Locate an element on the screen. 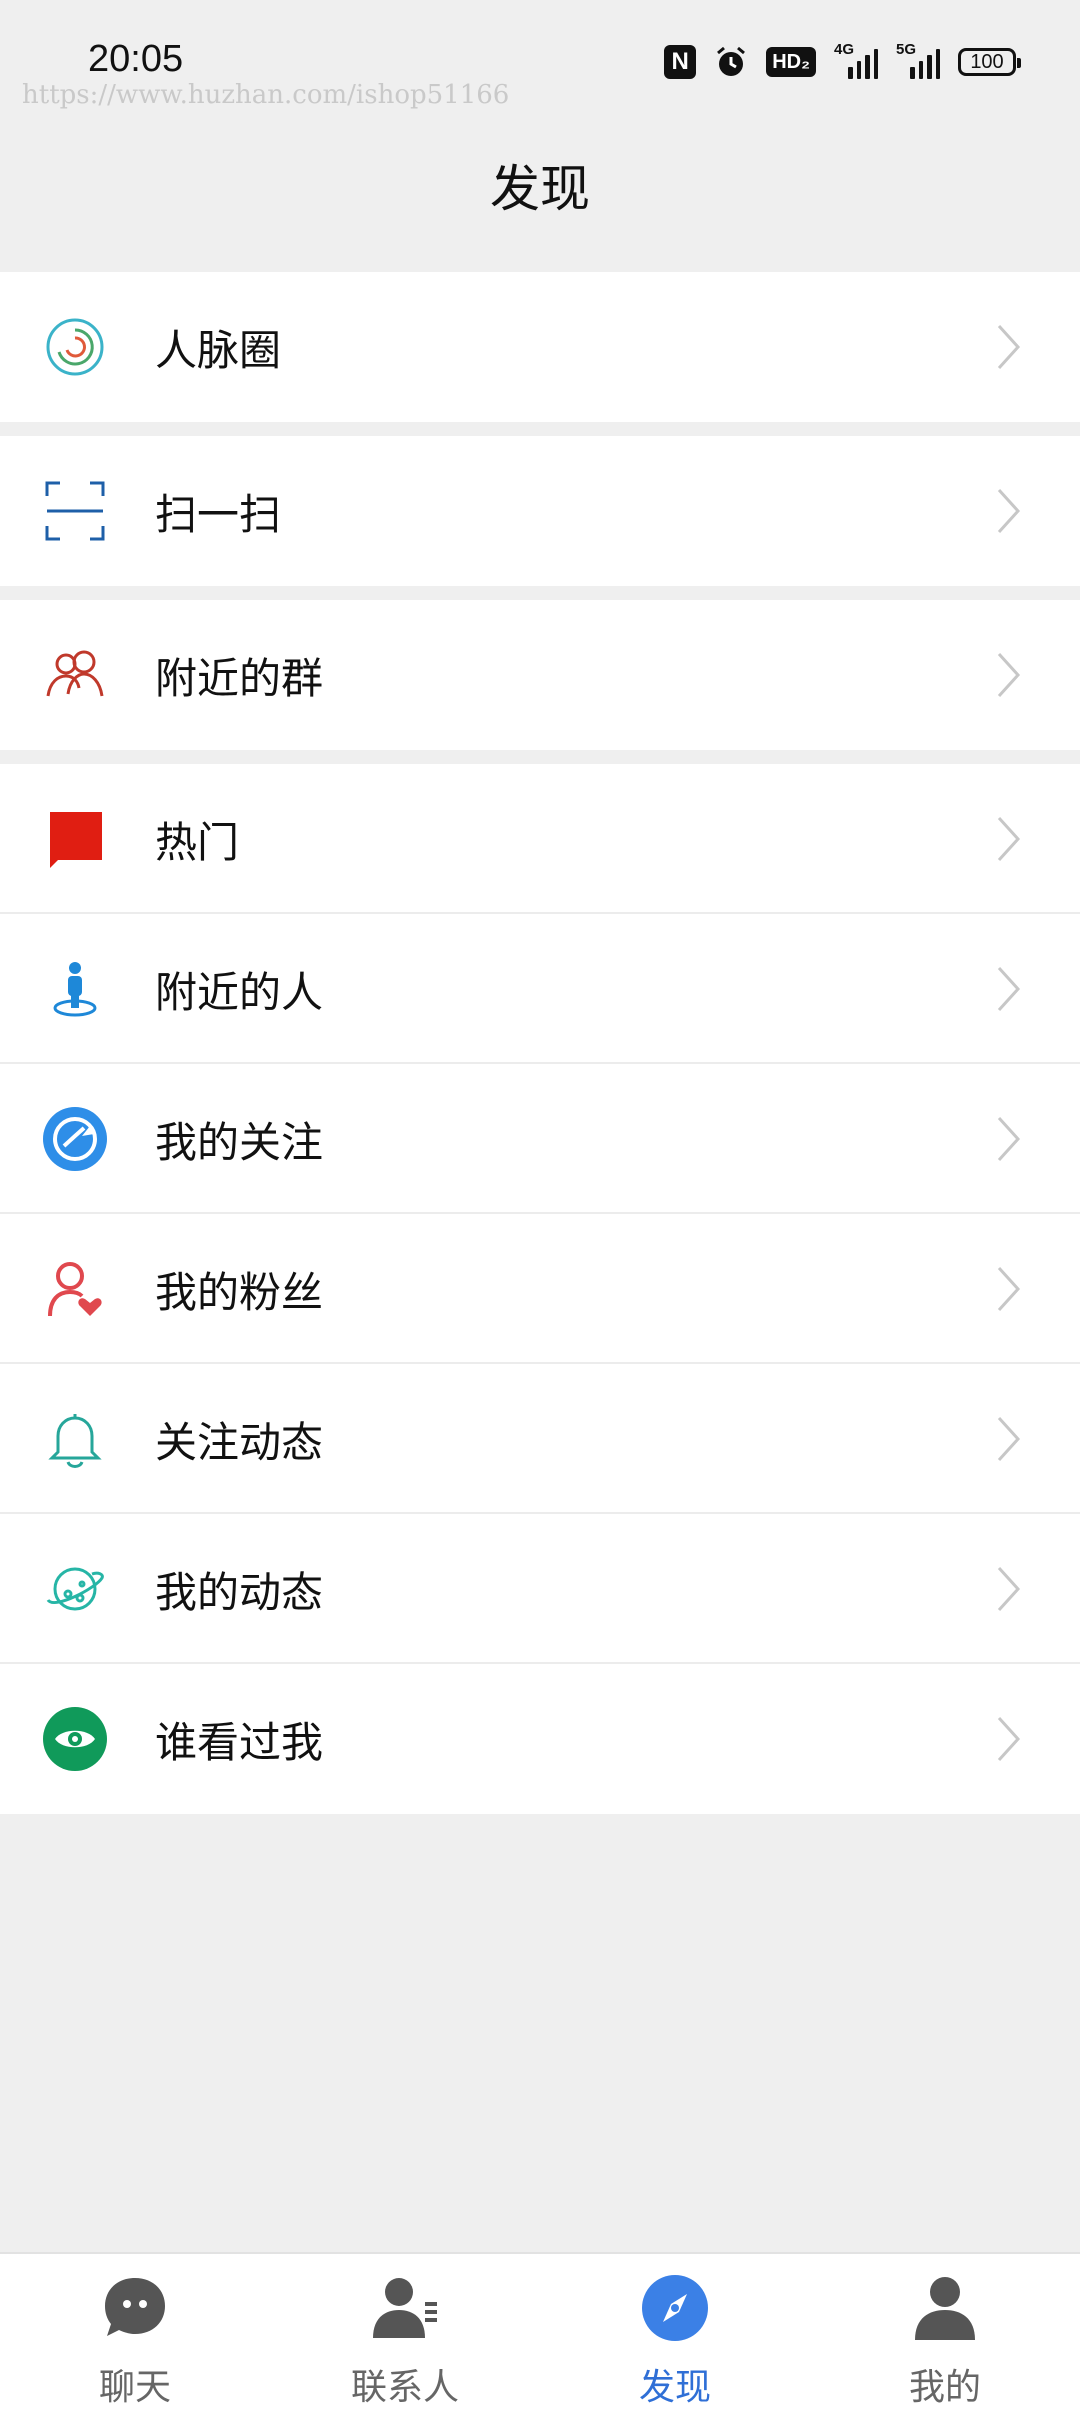 The height and width of the screenshot is (2412, 1080). scan-icon is located at coordinates (75, 511).